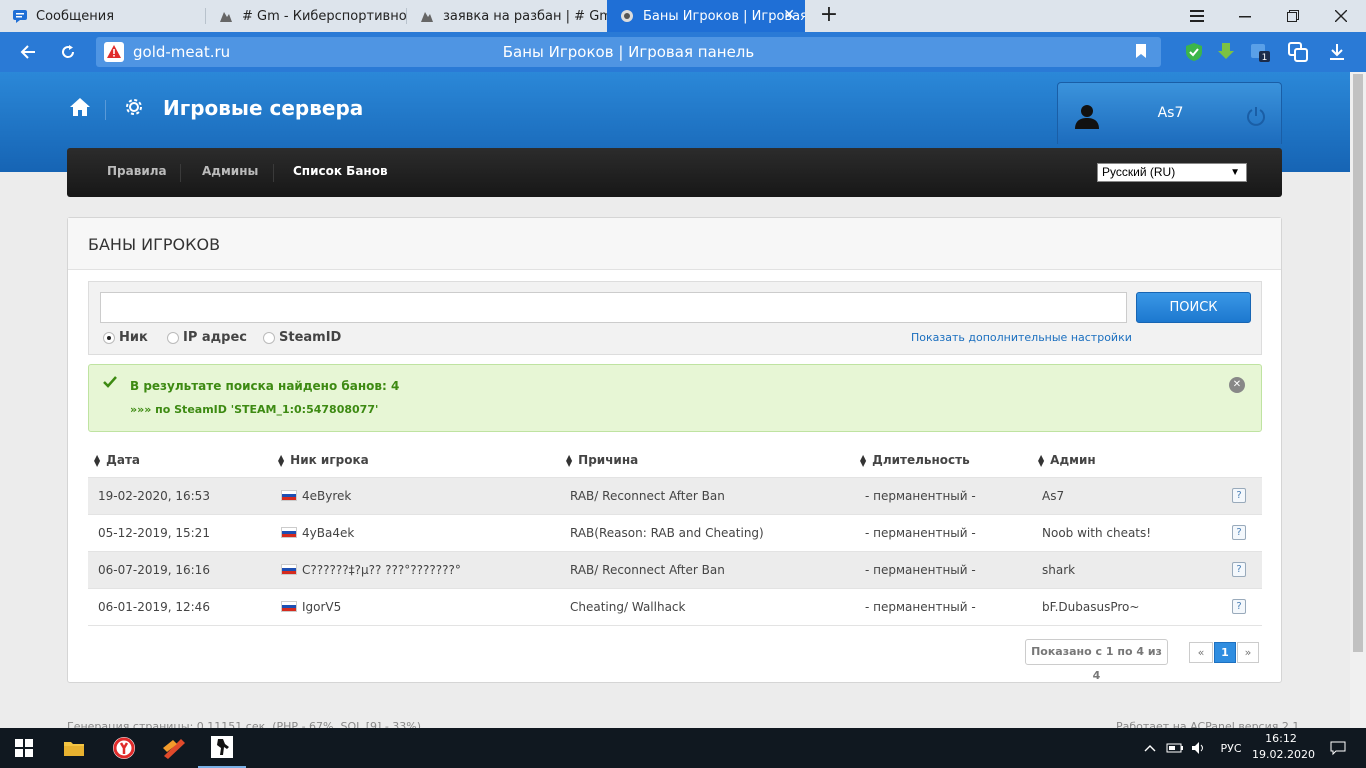 The height and width of the screenshot is (768, 1366). What do you see at coordinates (1341, 16) in the screenshot?
I see `close-window-icon` at bounding box center [1341, 16].